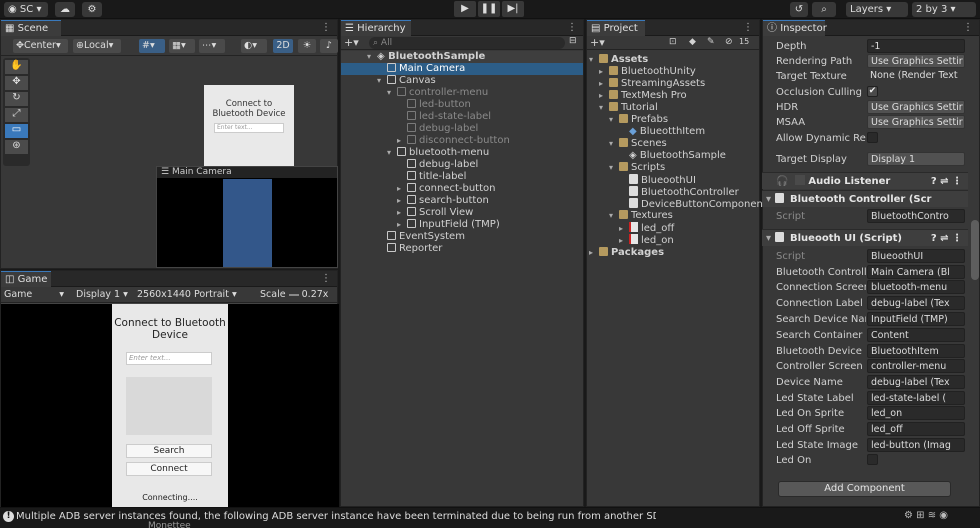  Describe the element at coordinates (916, 413) in the screenshot. I see `led-on-sprite-field: led_on` at that location.